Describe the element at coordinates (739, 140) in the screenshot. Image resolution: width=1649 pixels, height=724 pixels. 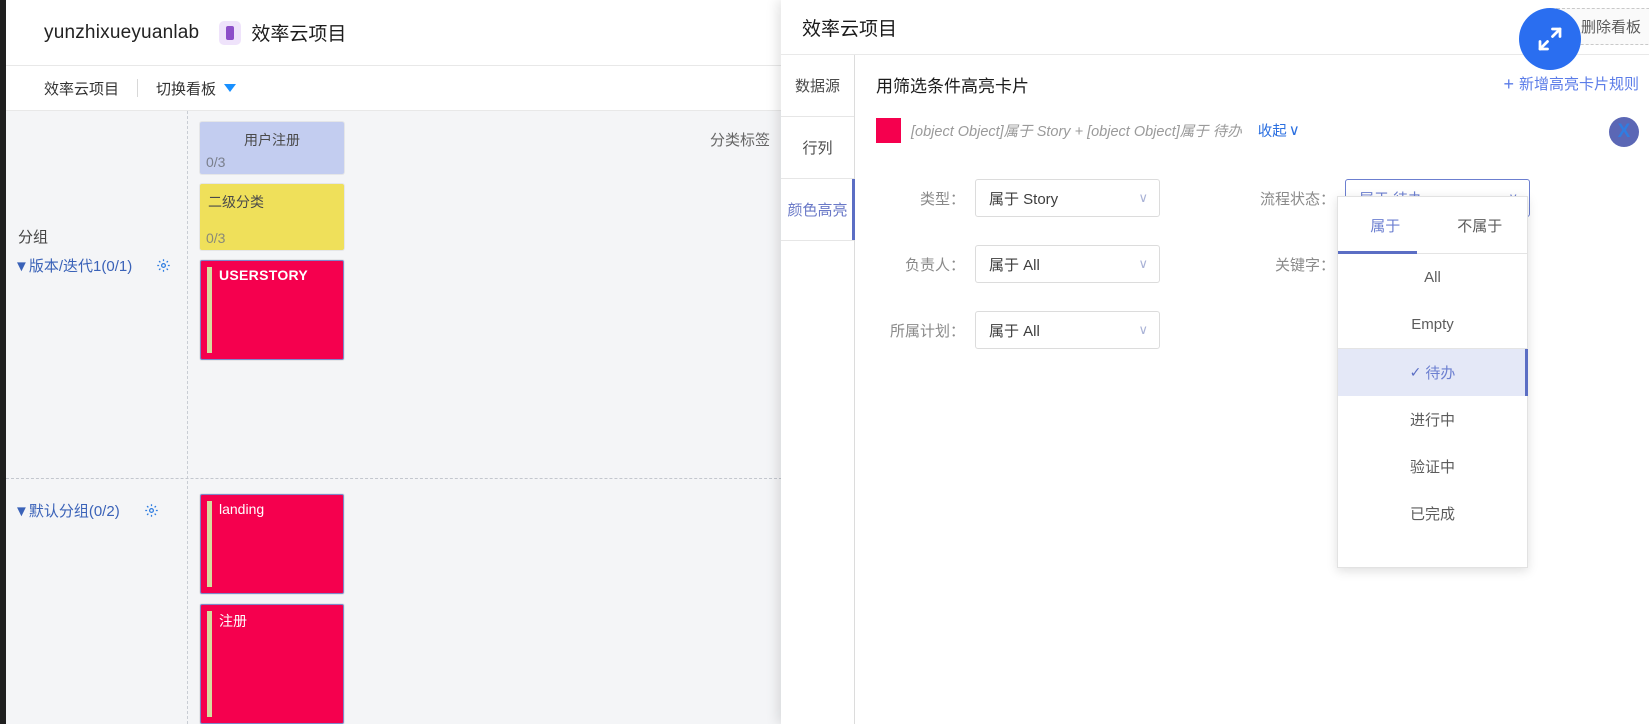
I see `category-label: 分类标签` at that location.